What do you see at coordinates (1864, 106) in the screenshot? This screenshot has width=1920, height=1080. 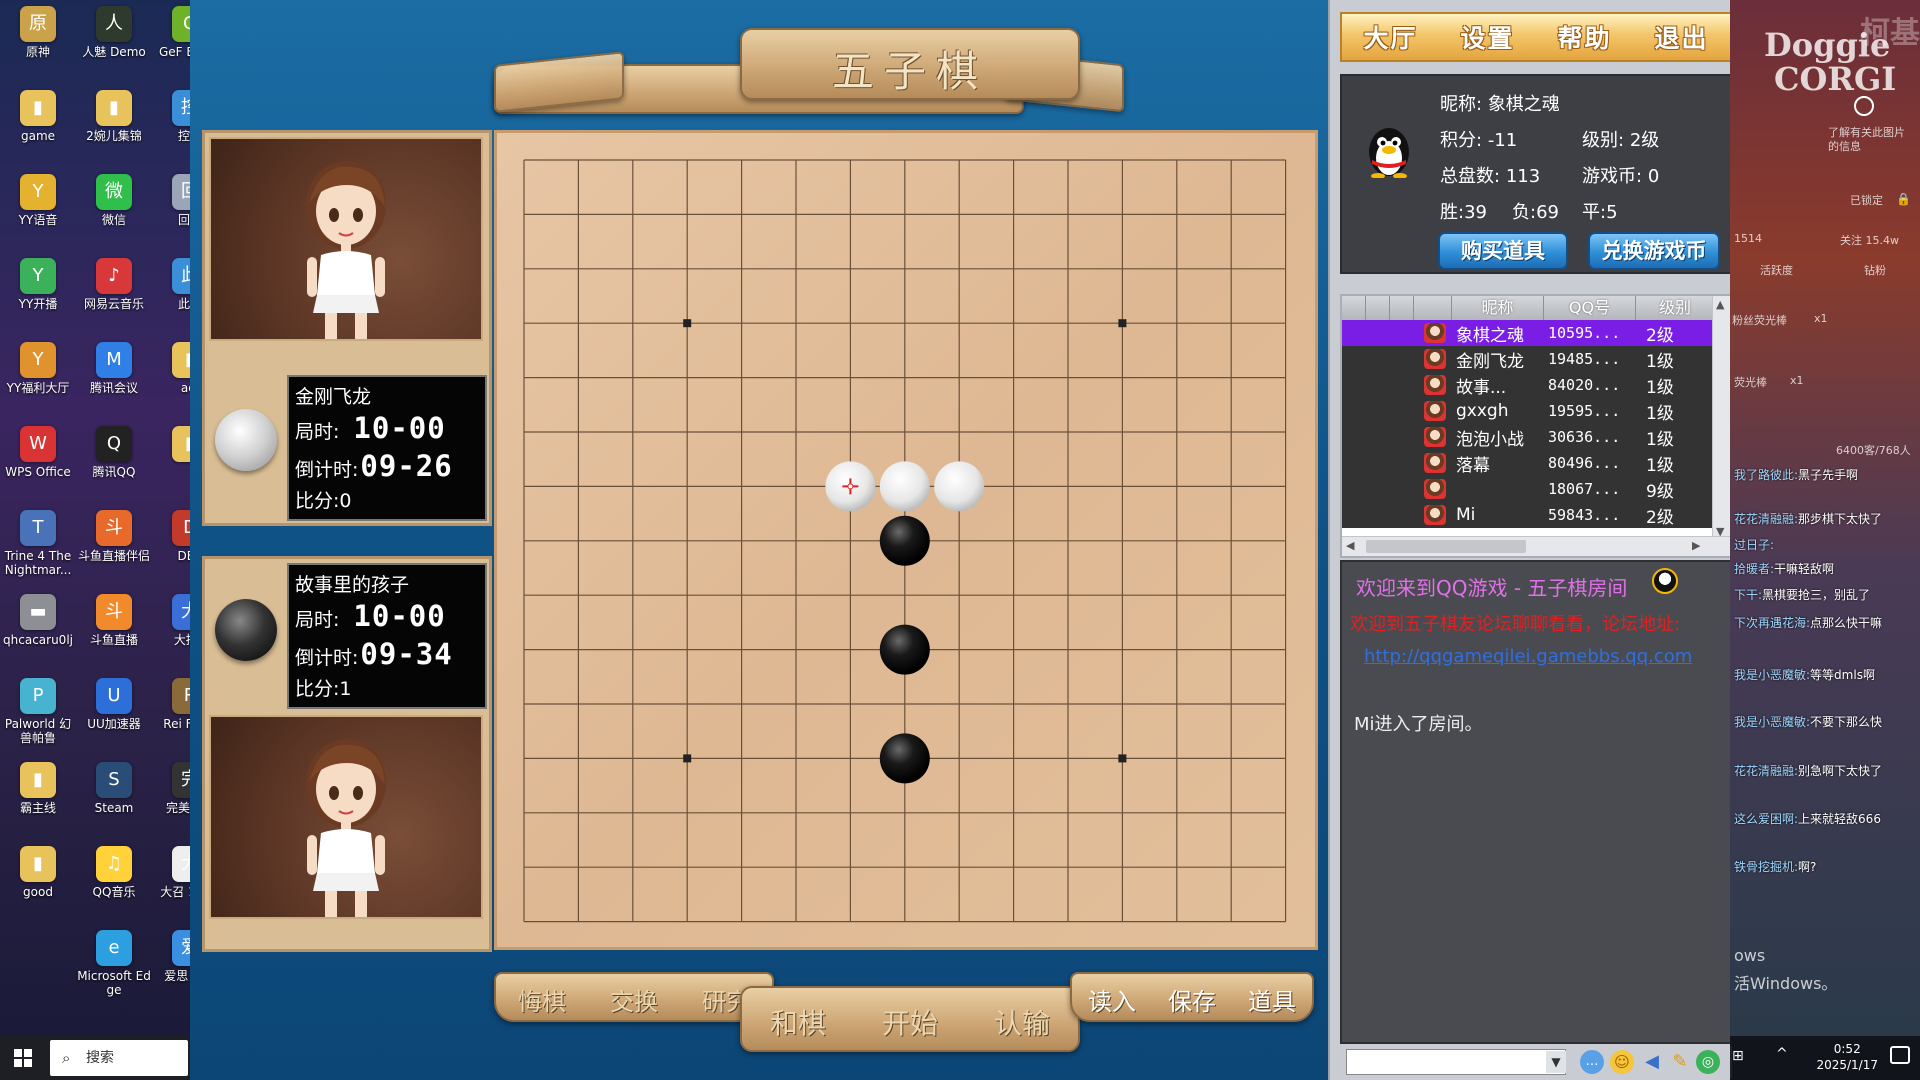 I see `lens-icon` at bounding box center [1864, 106].